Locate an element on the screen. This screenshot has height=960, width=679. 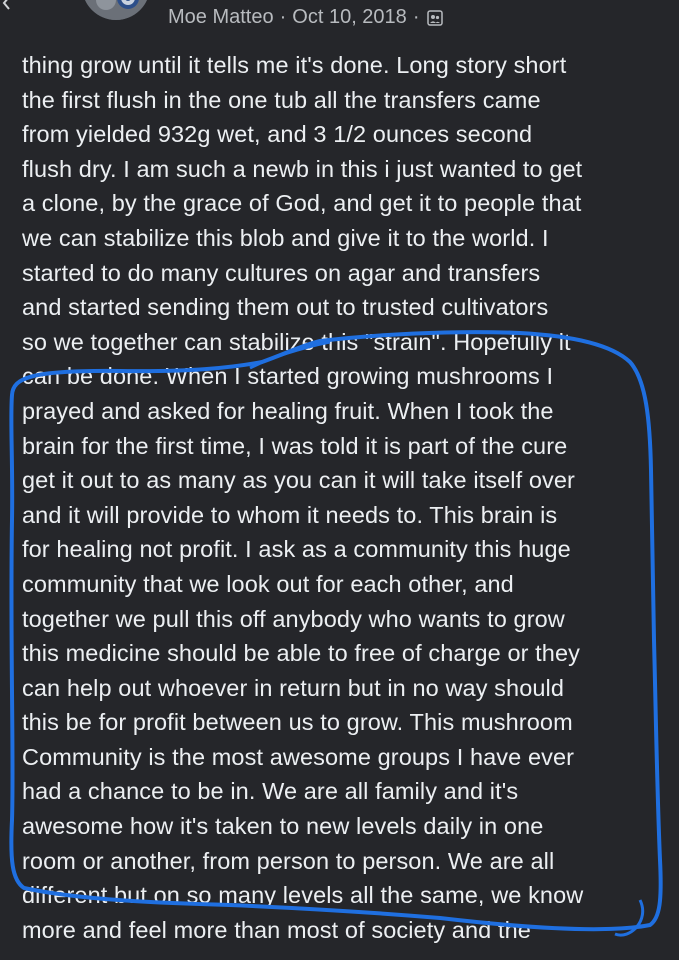
post-meta: Moe Matteo · Oct 10, 2018 · is located at coordinates (306, 17).